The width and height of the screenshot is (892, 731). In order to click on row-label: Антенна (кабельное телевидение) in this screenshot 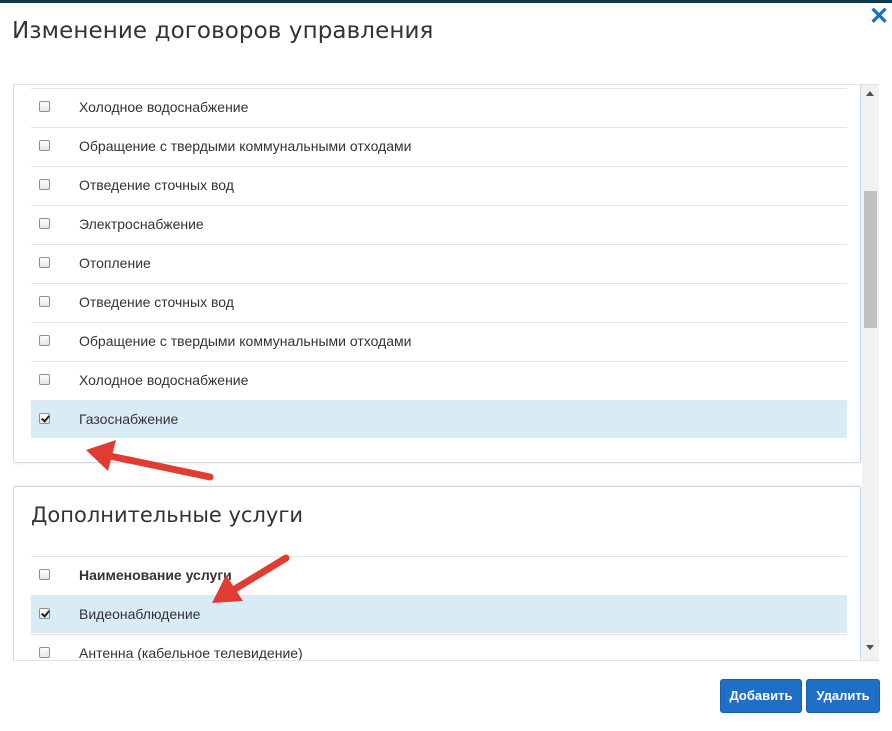, I will do `click(191, 653)`.